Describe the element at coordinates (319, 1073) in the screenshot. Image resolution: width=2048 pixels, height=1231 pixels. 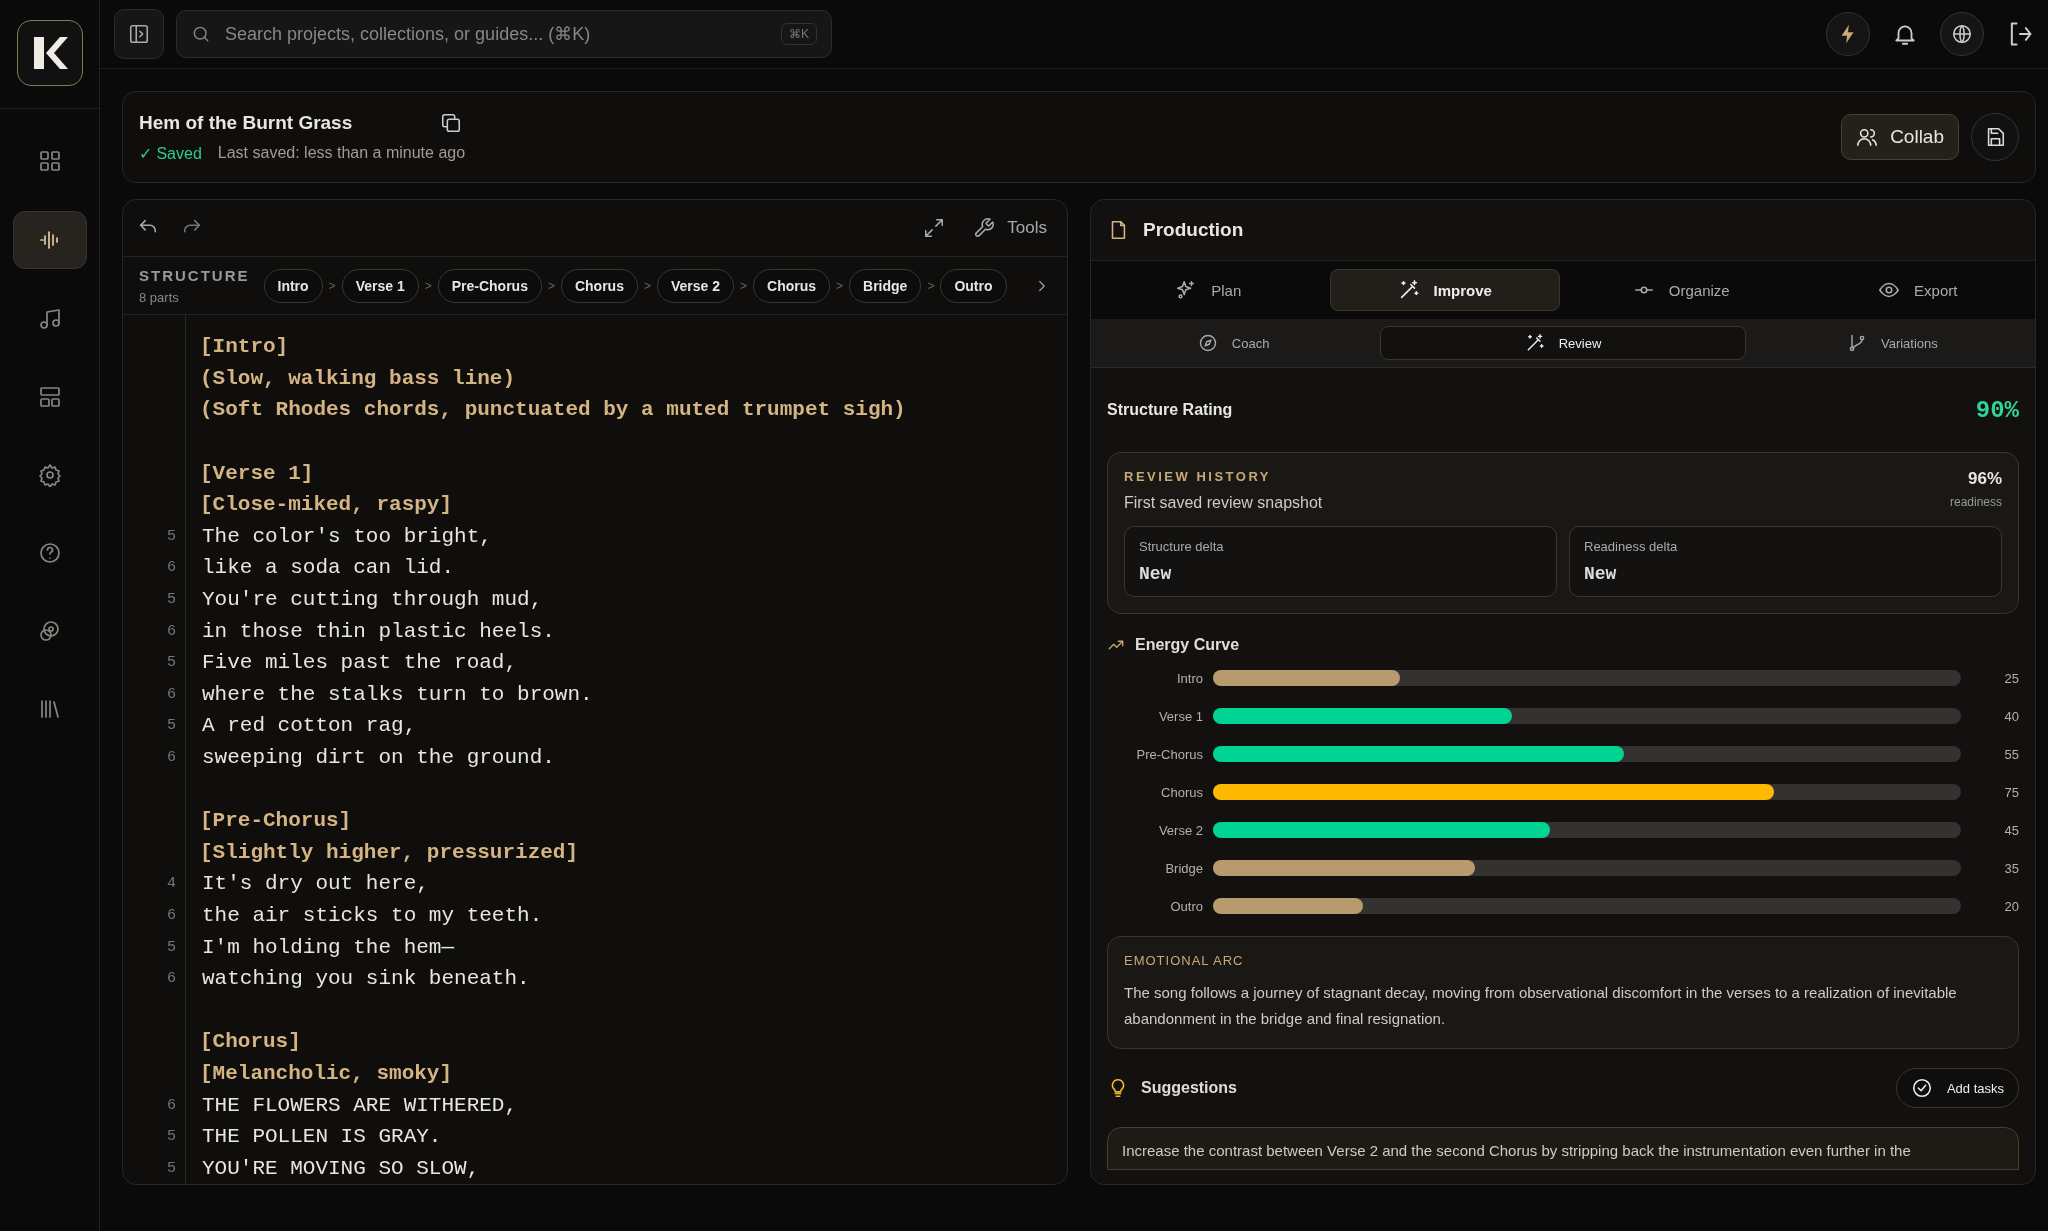
I see `section-tag: [Melancholic, smoky]` at that location.